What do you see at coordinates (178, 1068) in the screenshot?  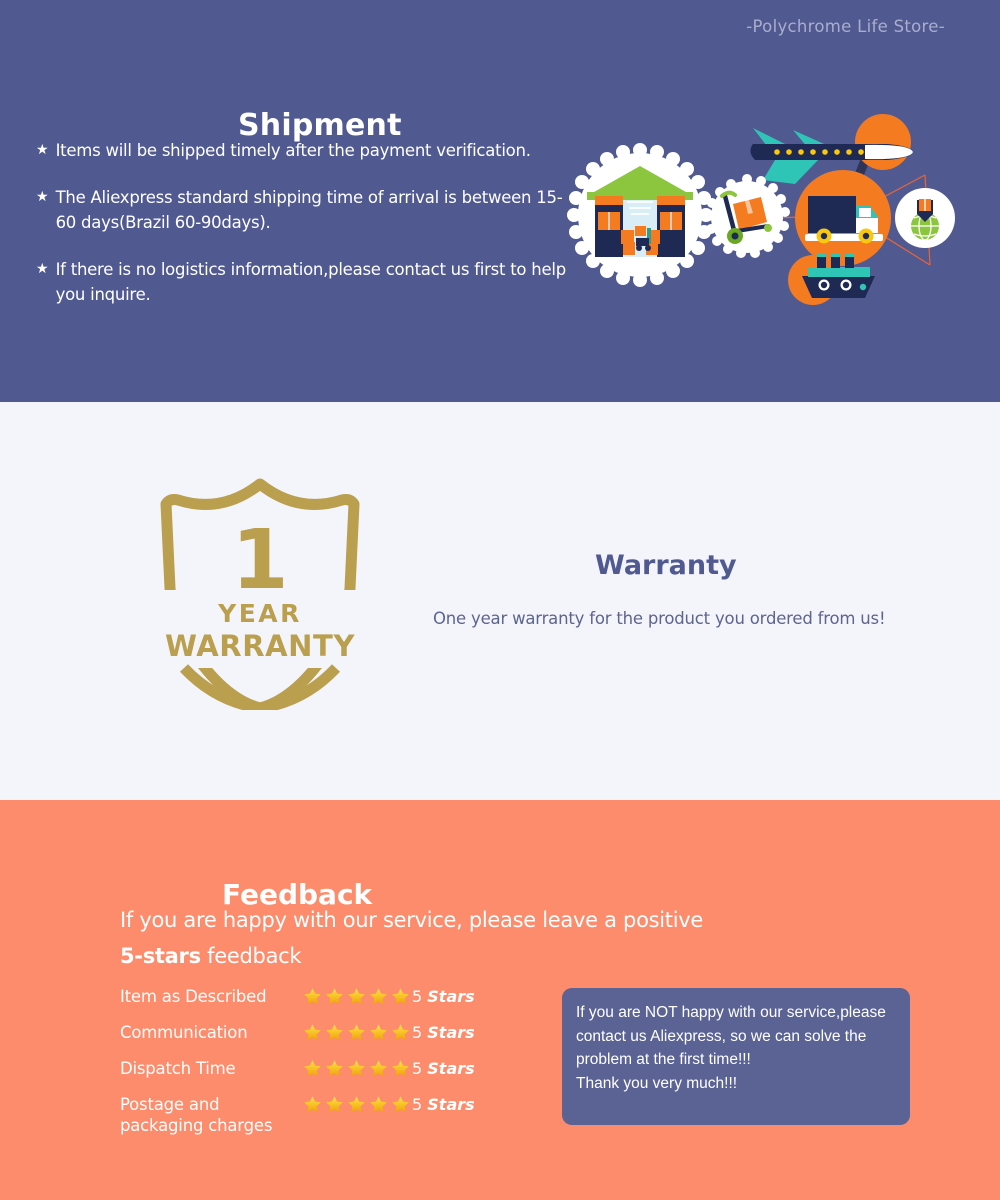 I see `rating-label: Dispatch Time` at bounding box center [178, 1068].